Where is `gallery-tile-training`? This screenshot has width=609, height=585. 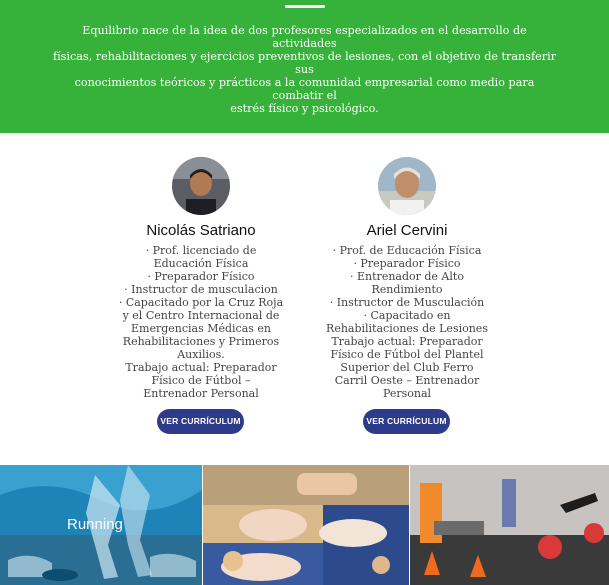
gallery-tile-training is located at coordinates (509, 525).